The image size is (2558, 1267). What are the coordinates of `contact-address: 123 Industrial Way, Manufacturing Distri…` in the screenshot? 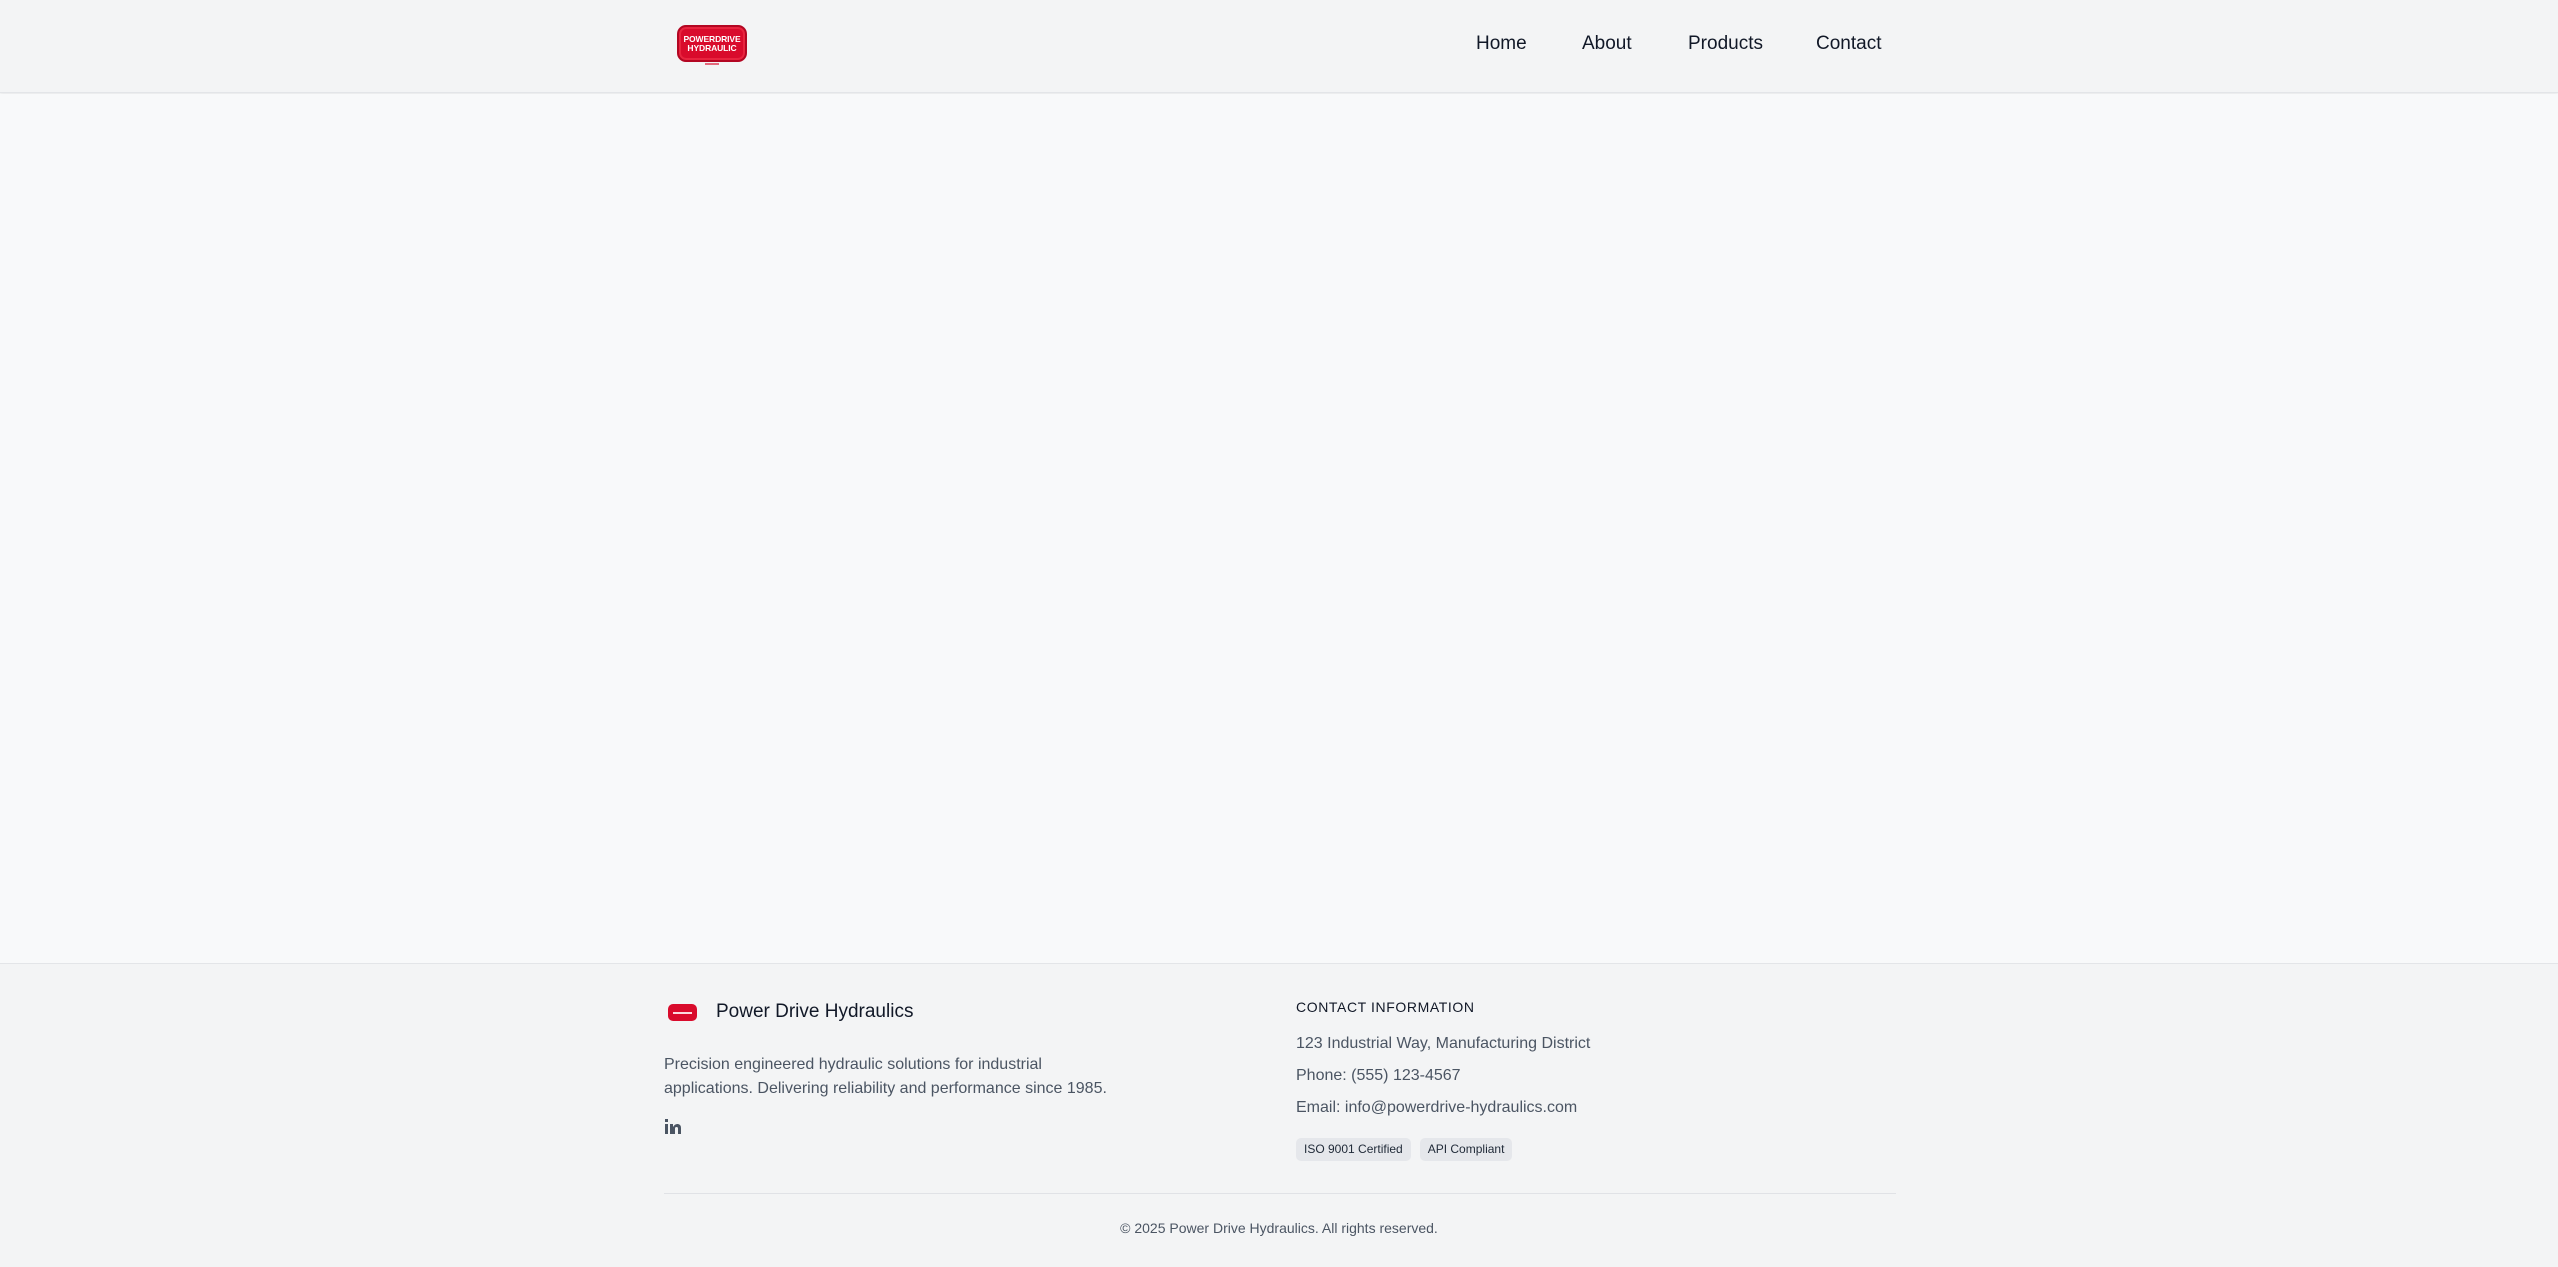 It's located at (1443, 1043).